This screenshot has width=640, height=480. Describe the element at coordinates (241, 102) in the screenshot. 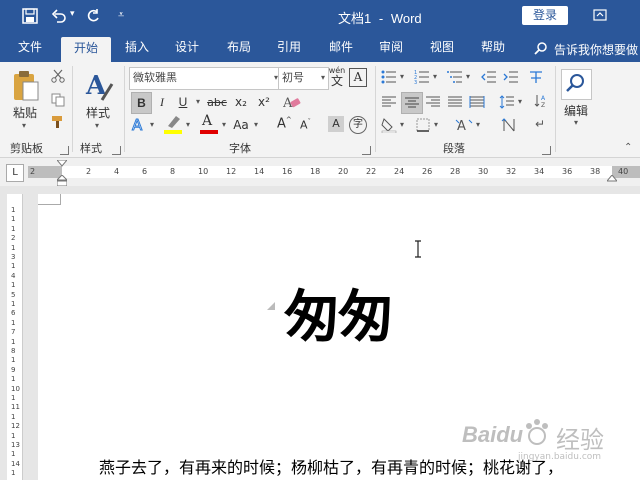

I see `subscript-button: x₂` at that location.